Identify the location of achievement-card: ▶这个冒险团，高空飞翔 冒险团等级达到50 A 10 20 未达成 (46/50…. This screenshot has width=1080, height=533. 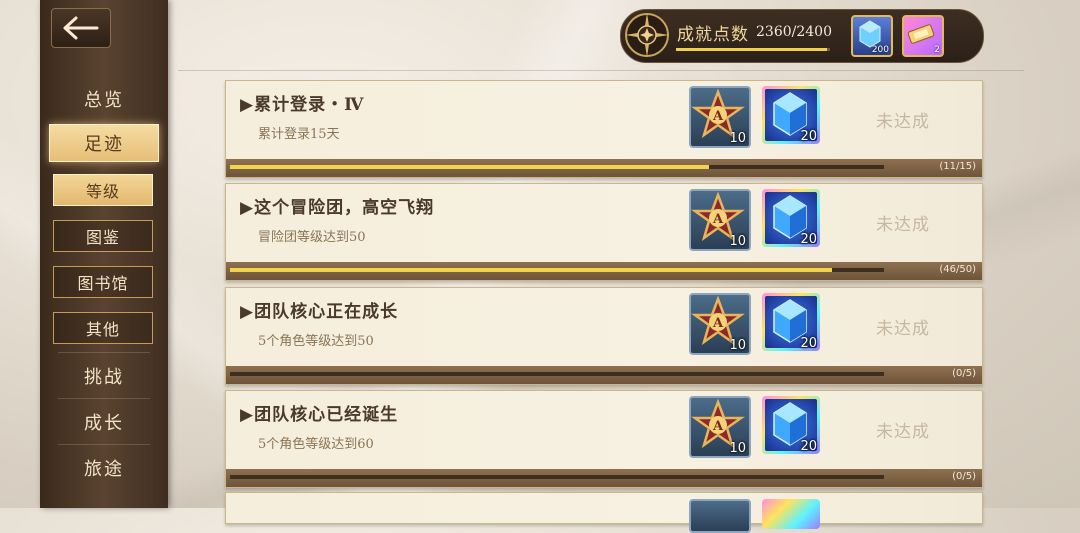
(604, 232).